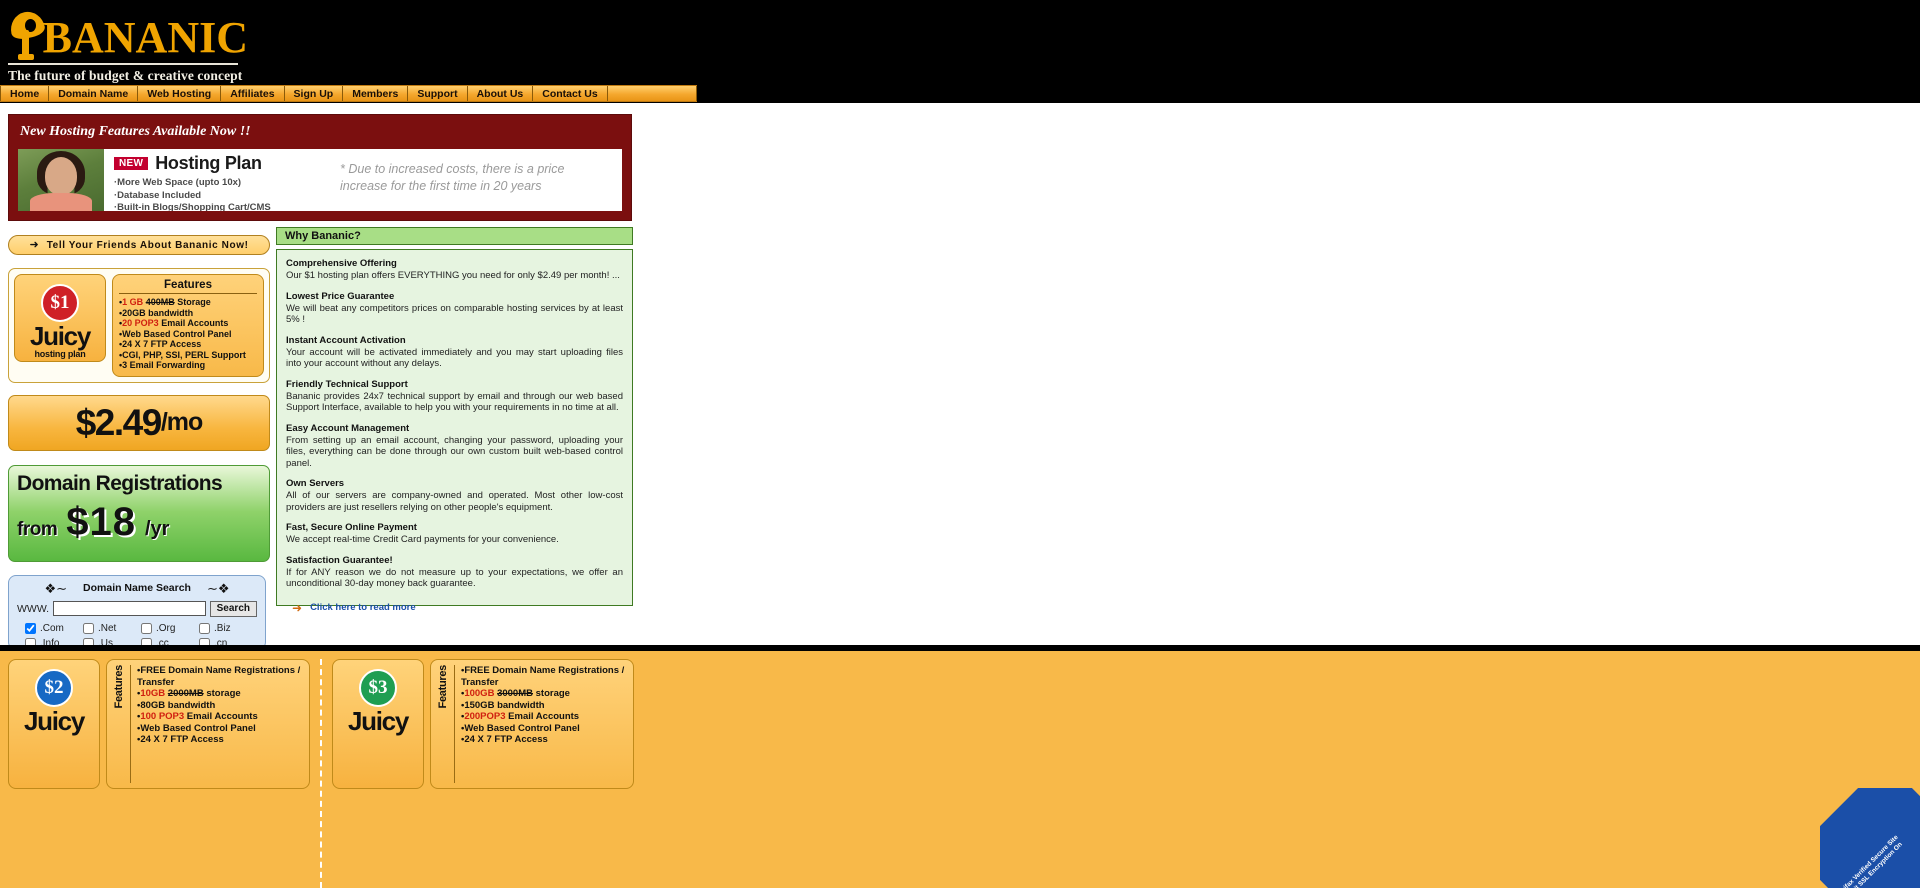 The image size is (1920, 888). Describe the element at coordinates (61, 180) in the screenshot. I see `promo-photo` at that location.